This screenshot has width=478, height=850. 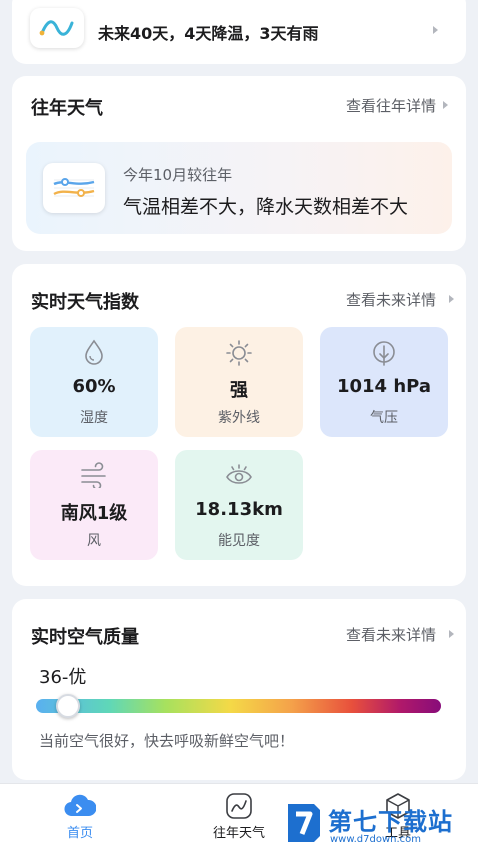 What do you see at coordinates (167, 741) in the screenshot?
I see `aqi-description: 当前空气很好，快去呼吸新鲜空气吧！` at bounding box center [167, 741].